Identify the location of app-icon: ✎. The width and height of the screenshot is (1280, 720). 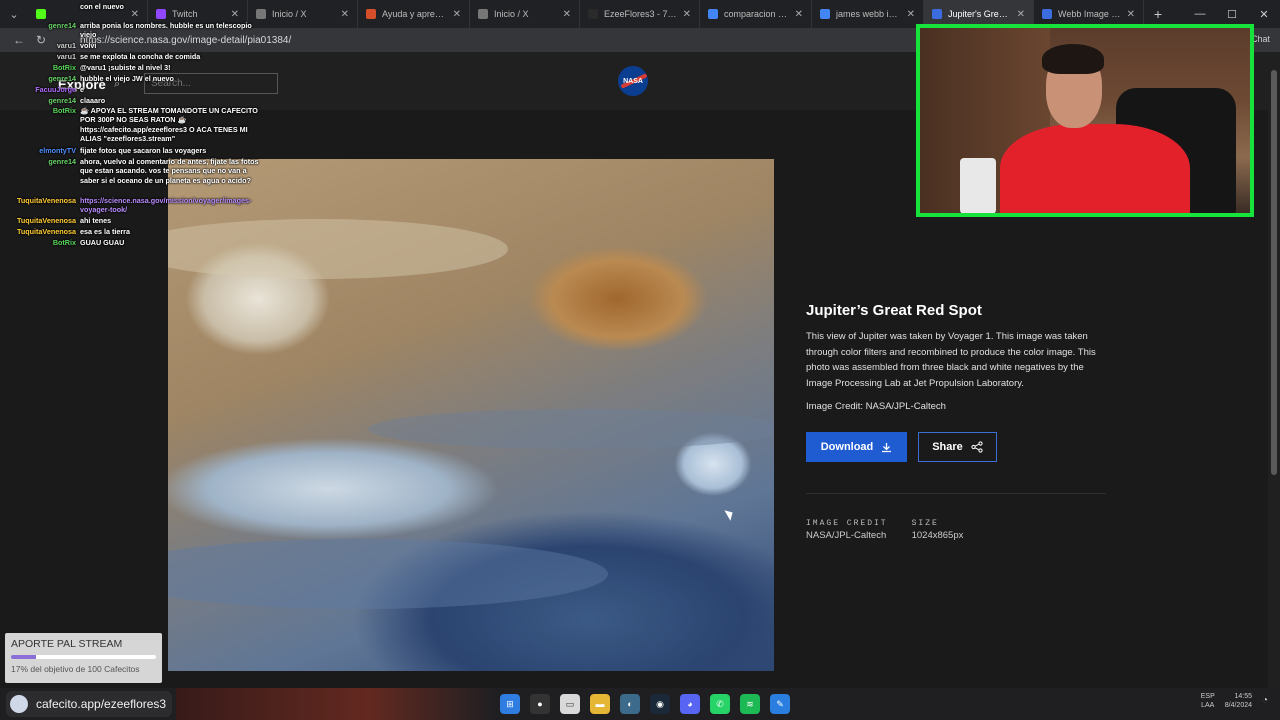
(780, 704).